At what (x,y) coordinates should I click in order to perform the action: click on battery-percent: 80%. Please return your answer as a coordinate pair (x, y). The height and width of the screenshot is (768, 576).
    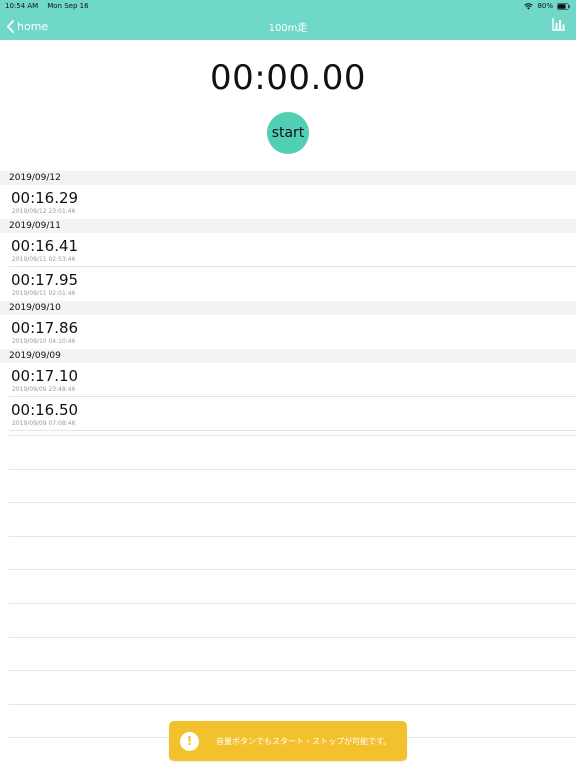
    Looking at the image, I should click on (545, 6).